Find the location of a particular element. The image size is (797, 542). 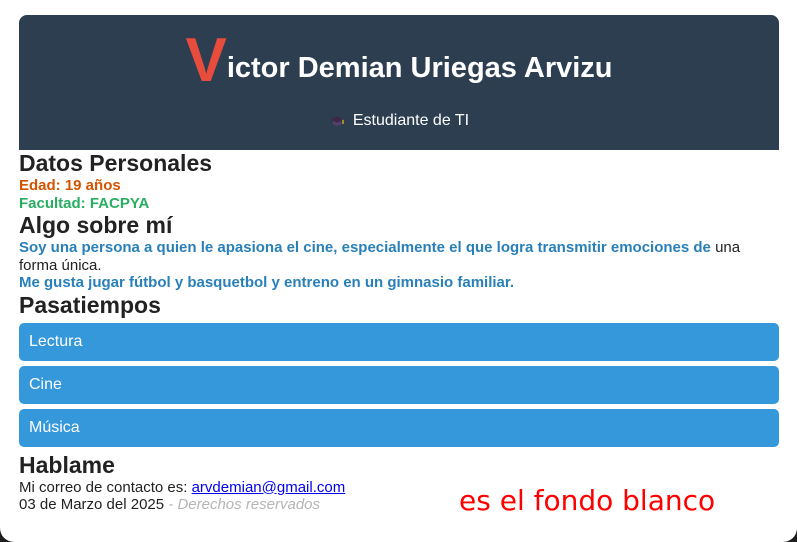

faculty-text: Facultad: FACPYA is located at coordinates (84, 203).